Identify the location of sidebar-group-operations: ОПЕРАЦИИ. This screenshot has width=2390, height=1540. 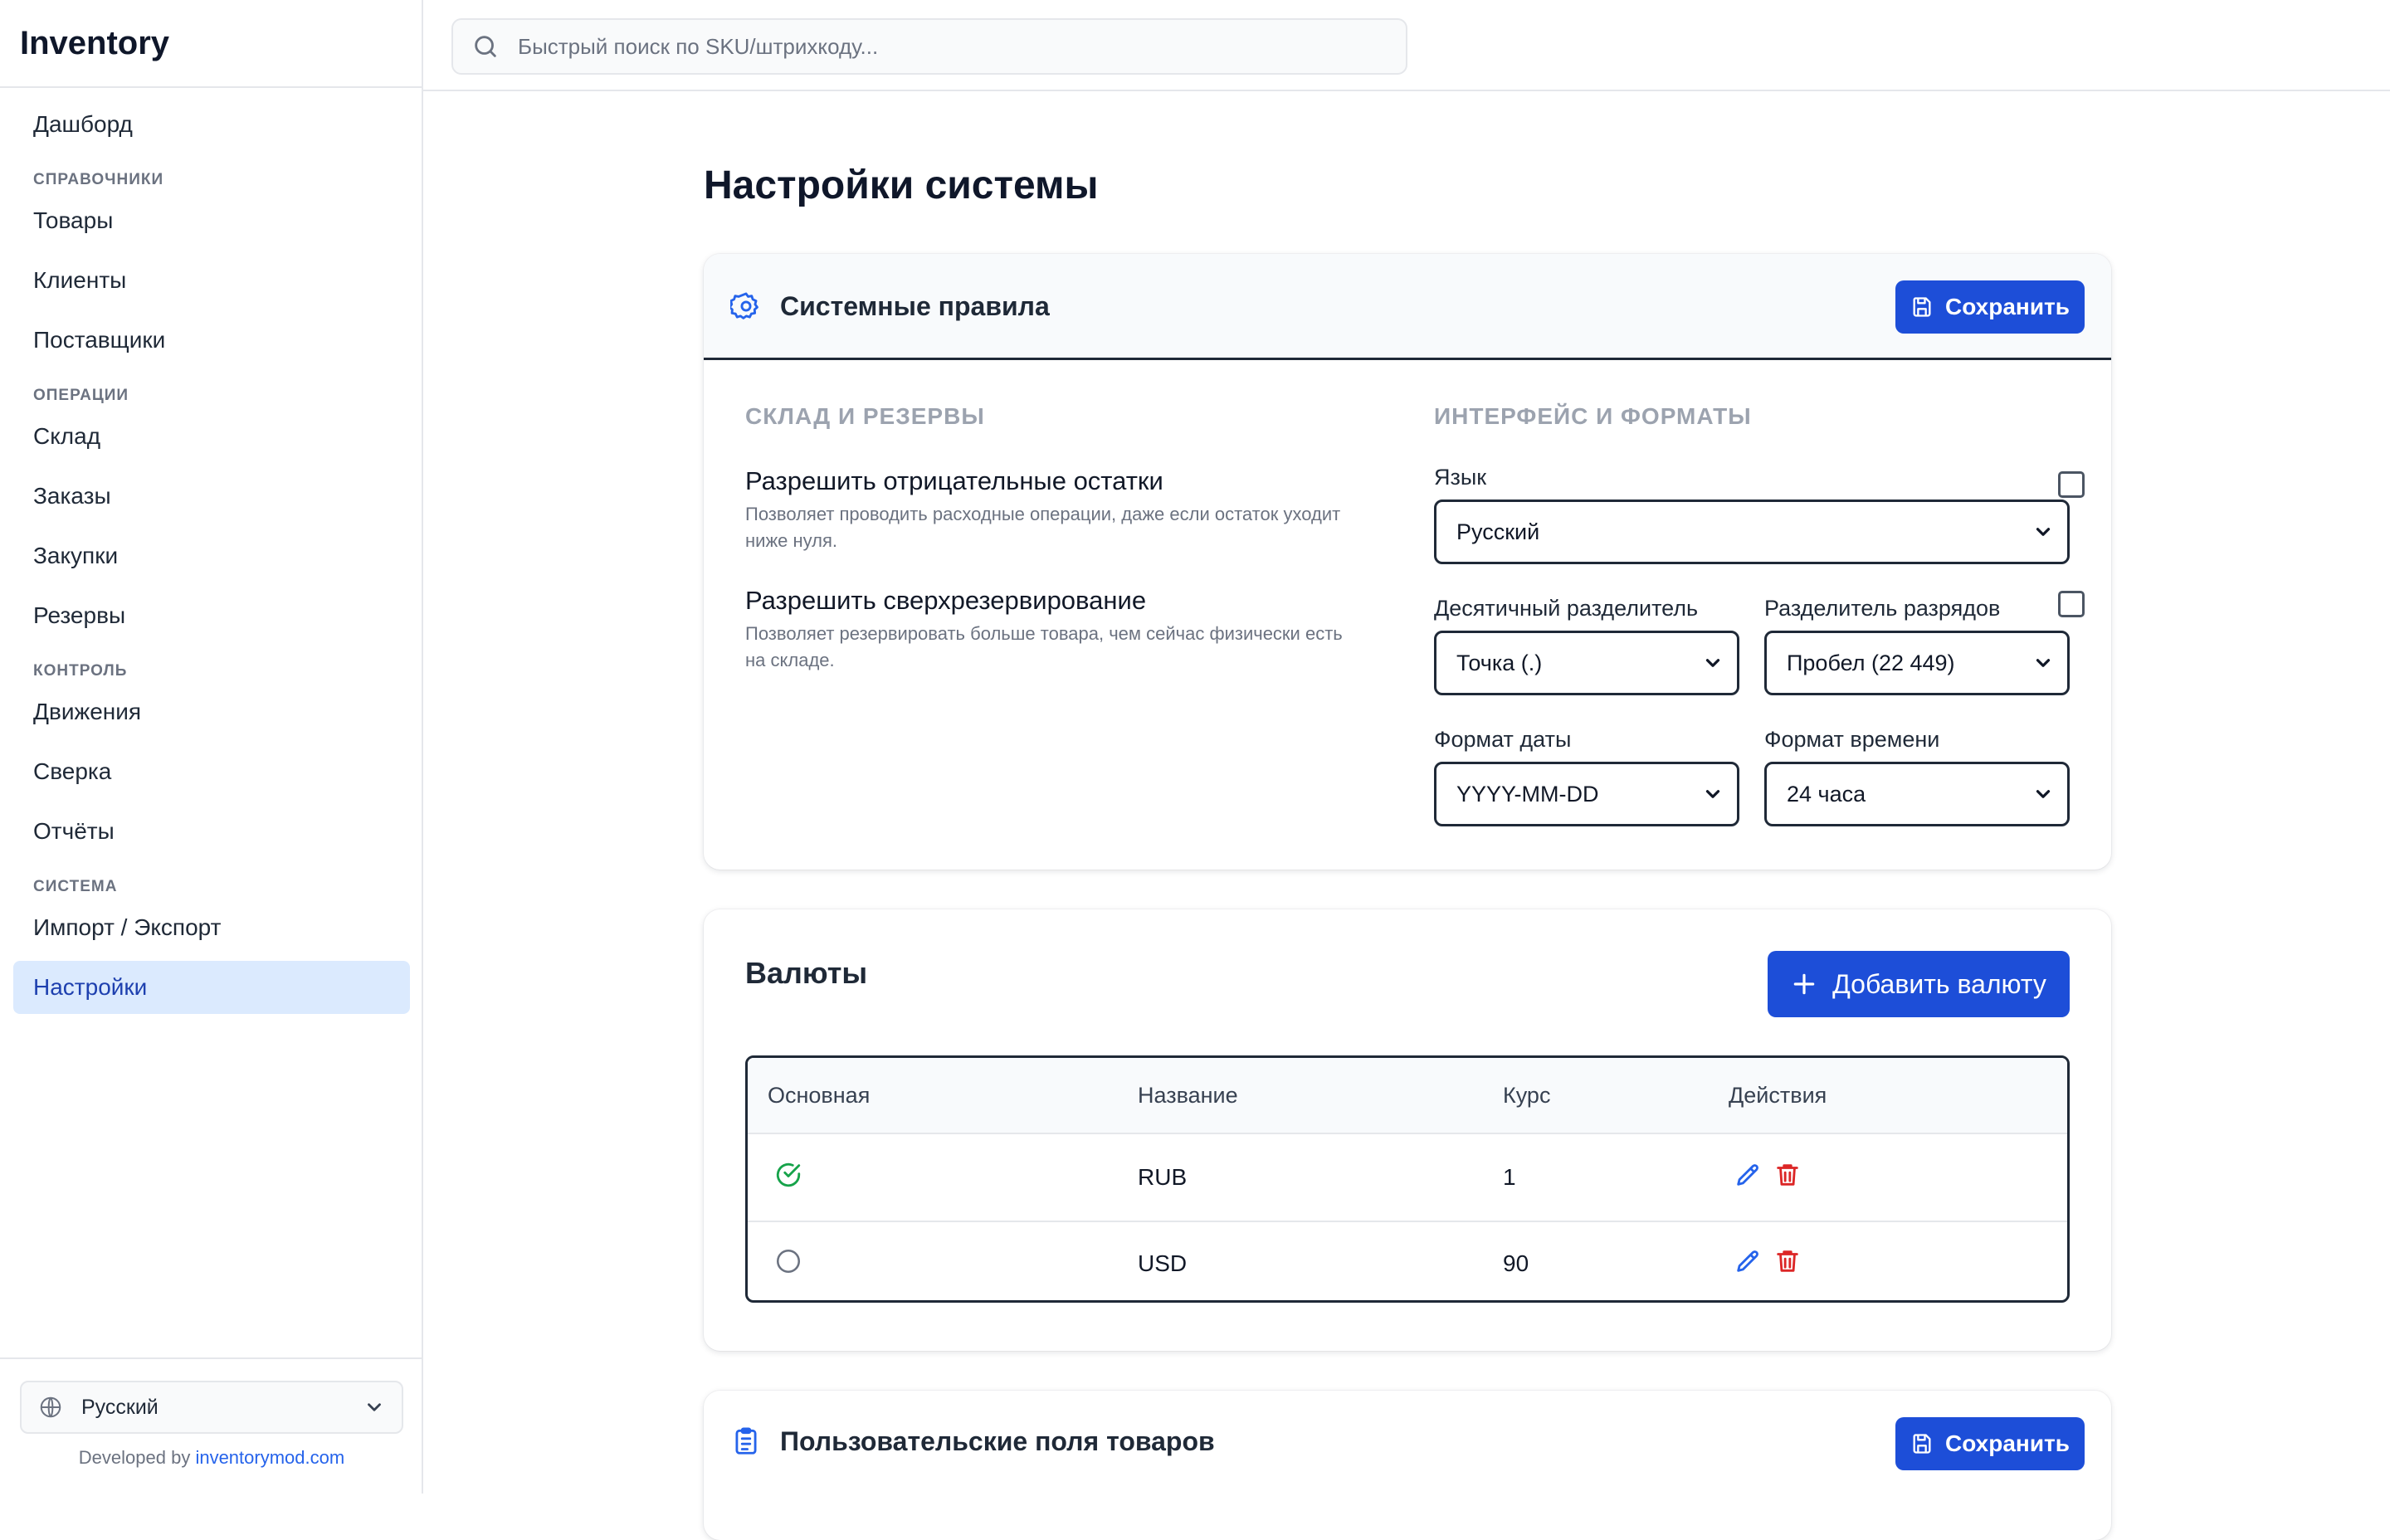
(81, 395).